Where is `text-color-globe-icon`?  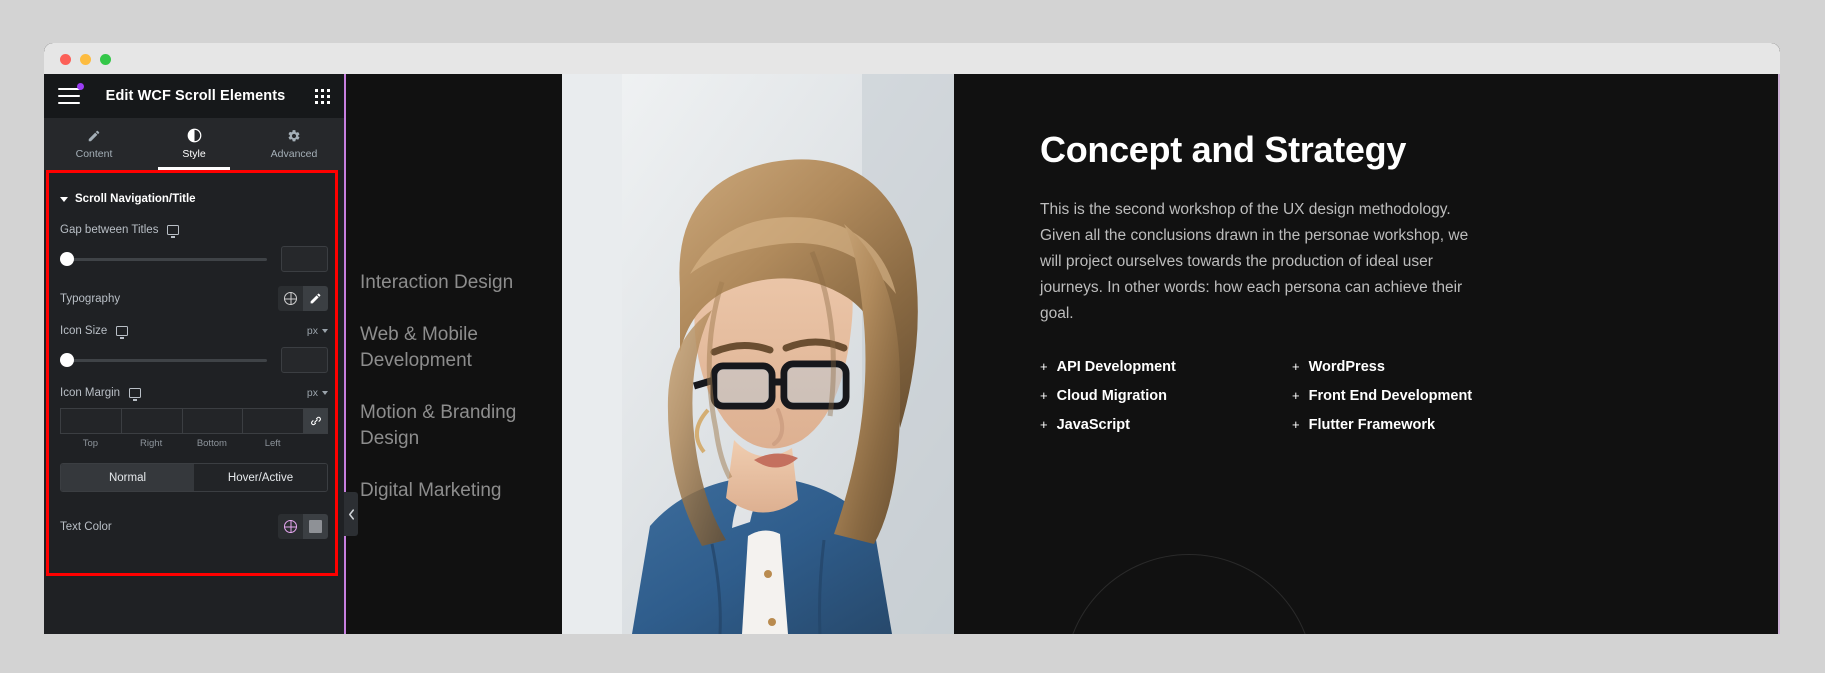
text-color-globe-icon is located at coordinates (290, 526).